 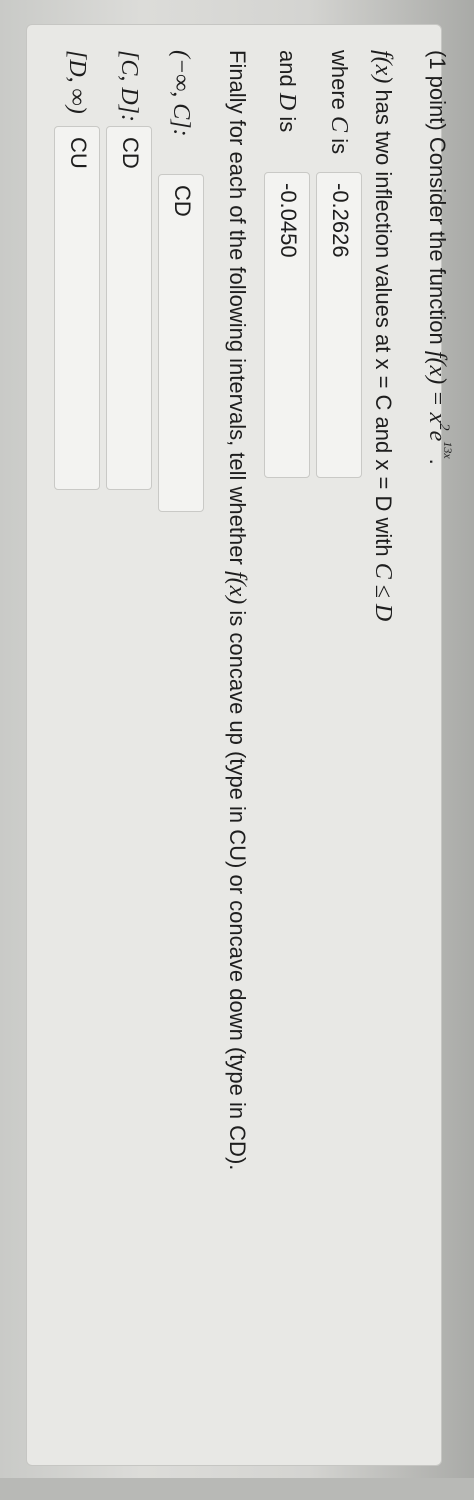 What do you see at coordinates (437, 461) in the screenshot?
I see `function-end: .` at bounding box center [437, 461].